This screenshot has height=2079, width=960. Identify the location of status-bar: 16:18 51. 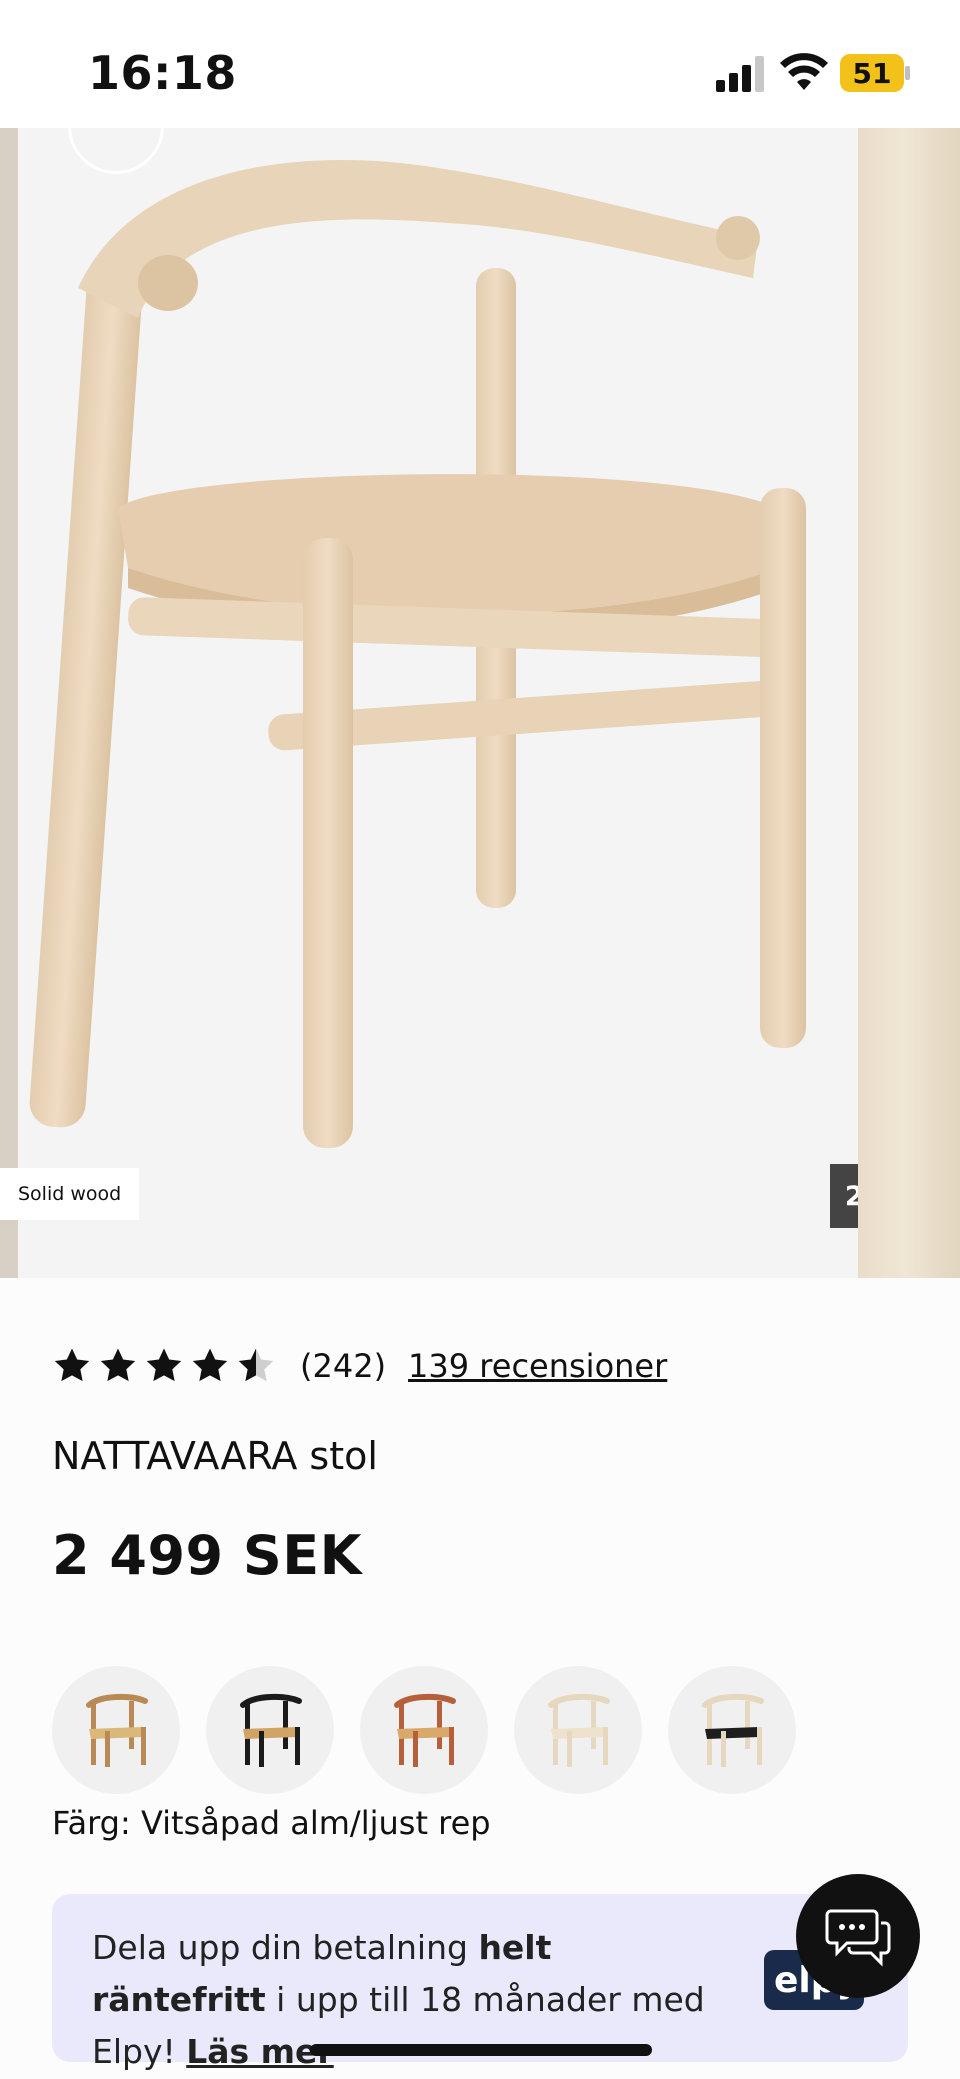
(480, 64).